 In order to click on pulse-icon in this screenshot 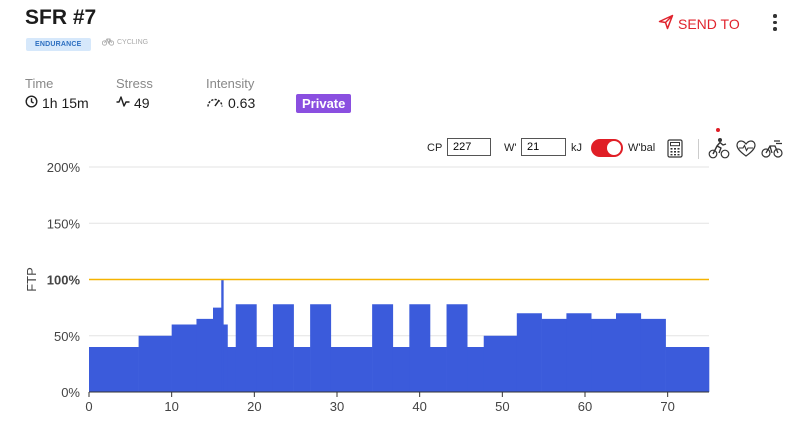, I will do `click(123, 103)`.